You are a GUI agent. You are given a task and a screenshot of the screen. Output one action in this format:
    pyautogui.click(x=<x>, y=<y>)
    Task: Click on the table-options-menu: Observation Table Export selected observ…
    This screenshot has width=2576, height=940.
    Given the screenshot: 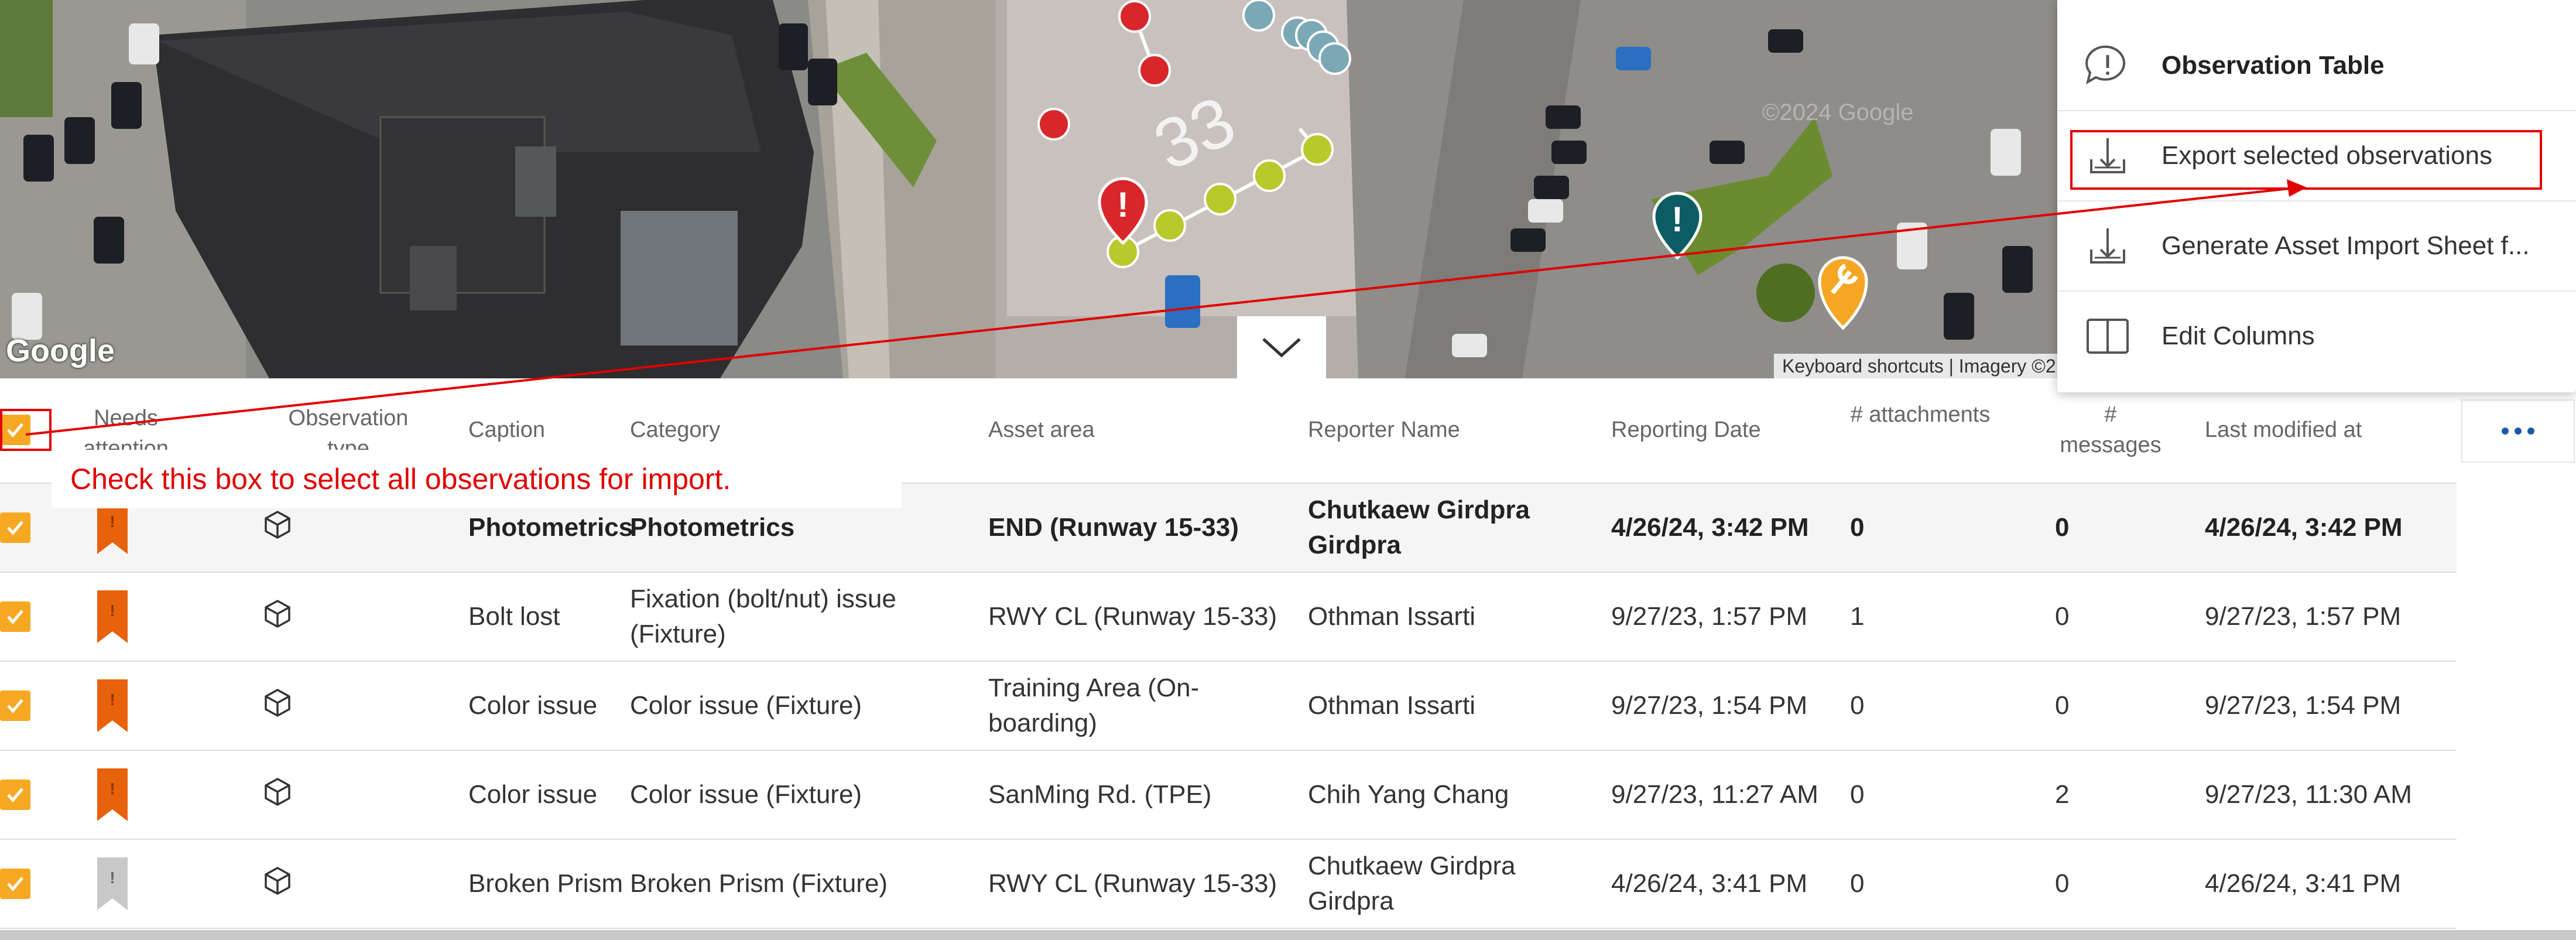 What is the action you would take?
    pyautogui.click(x=2316, y=196)
    